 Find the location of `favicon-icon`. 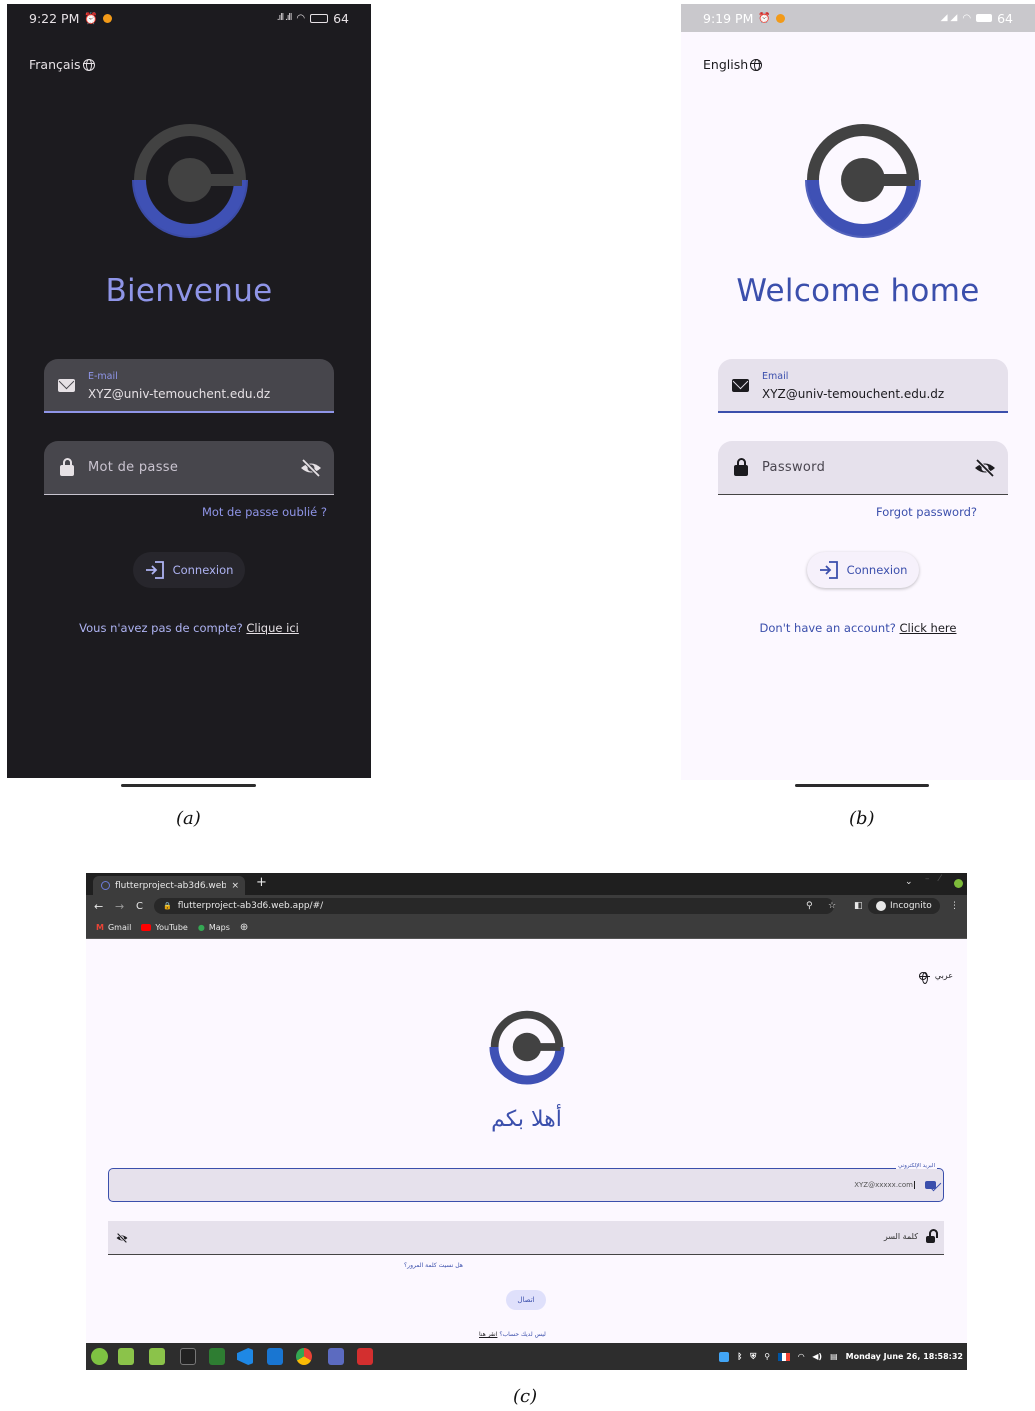

favicon-icon is located at coordinates (105, 885).